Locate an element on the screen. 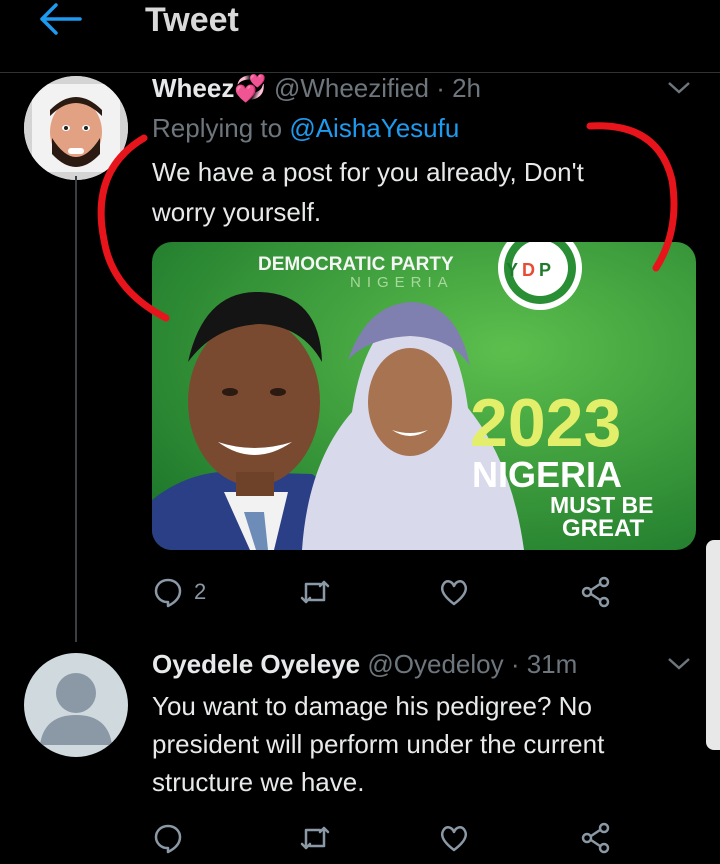 The width and height of the screenshot is (720, 864). tweet-1-replying: Replying to @AishaYesufu is located at coordinates (305, 128).